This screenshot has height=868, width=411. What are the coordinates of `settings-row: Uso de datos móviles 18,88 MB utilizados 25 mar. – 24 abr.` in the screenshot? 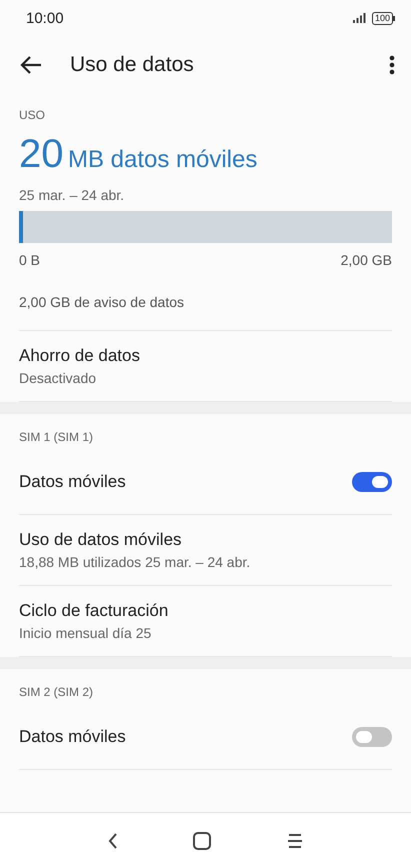 It's located at (205, 550).